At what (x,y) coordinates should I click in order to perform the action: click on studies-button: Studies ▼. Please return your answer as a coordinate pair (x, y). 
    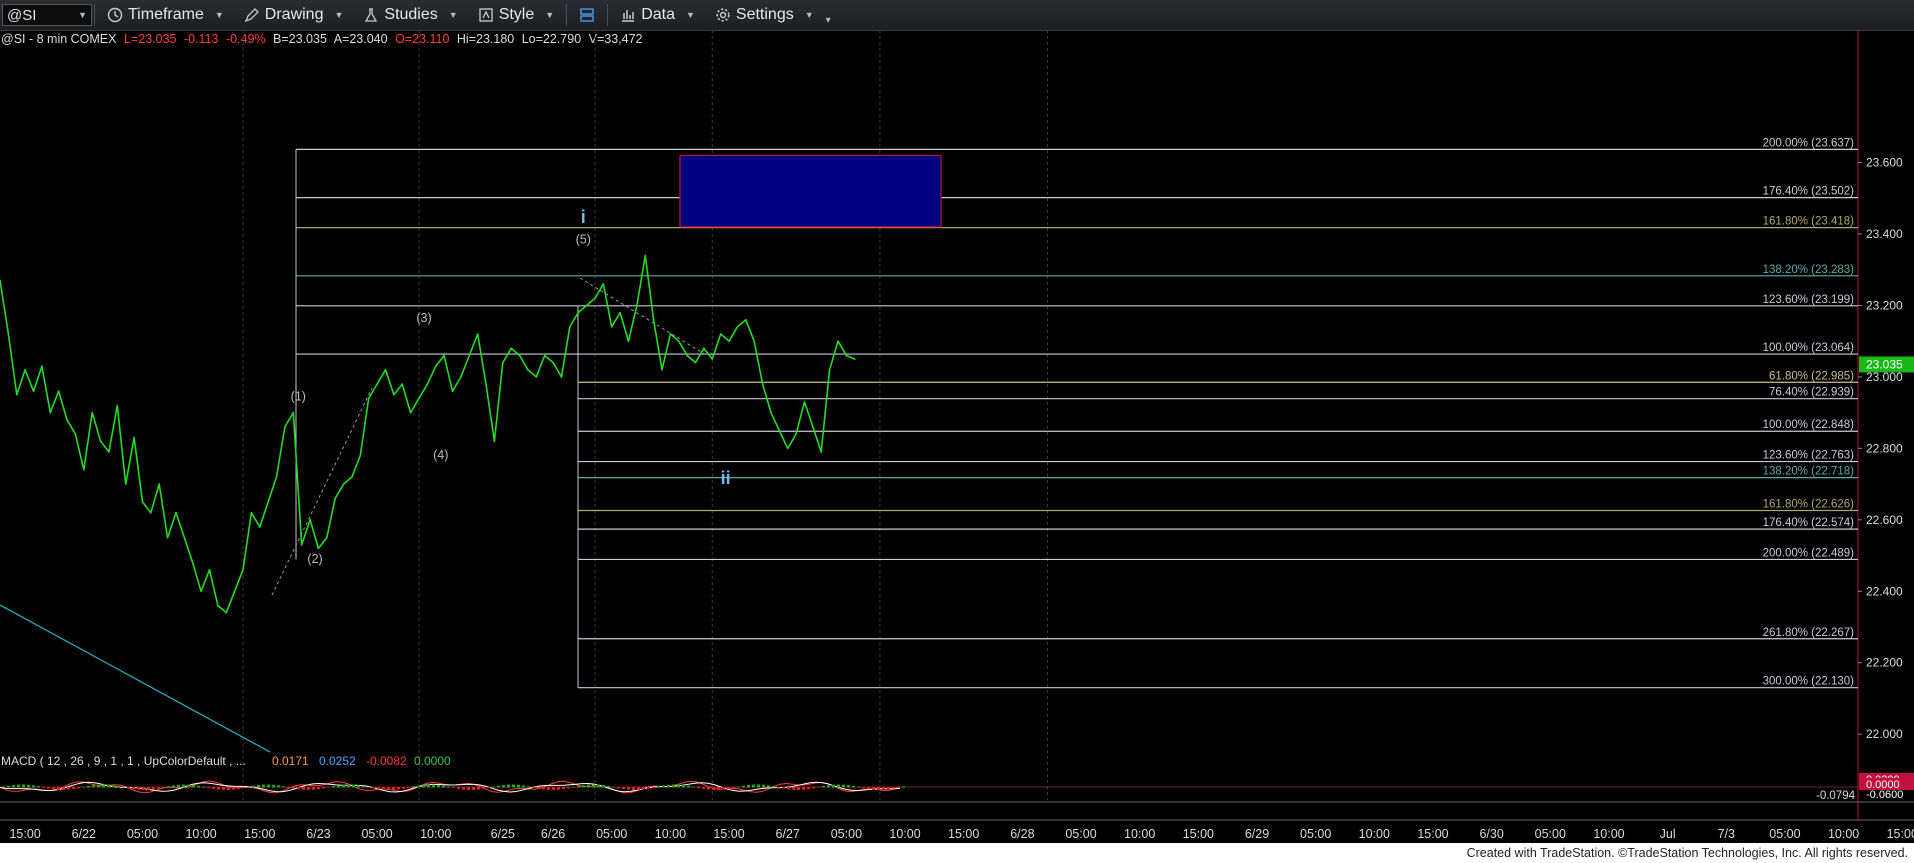
    Looking at the image, I should click on (410, 15).